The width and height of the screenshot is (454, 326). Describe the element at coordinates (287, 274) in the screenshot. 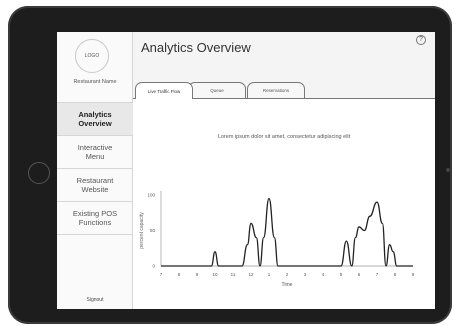

I see `x-tick-label: 2` at that location.